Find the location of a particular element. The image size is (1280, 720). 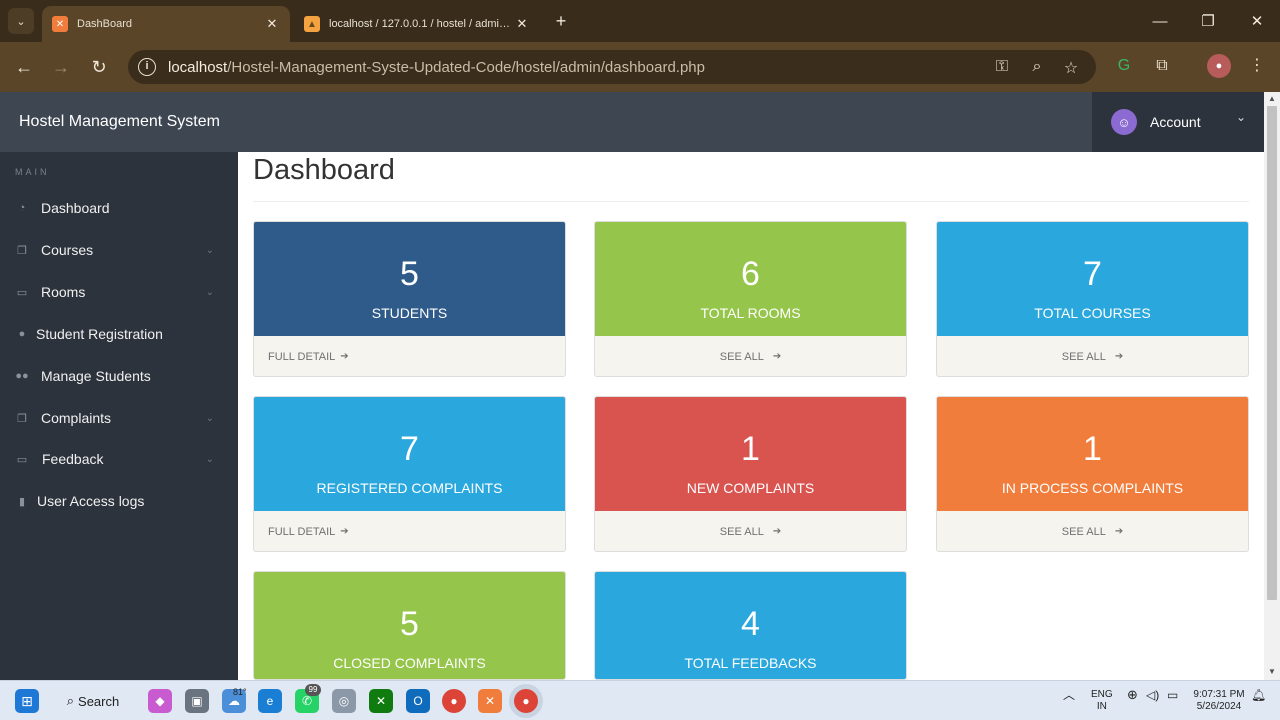

stat-card-registered-complaints: 7 REGISTERED COMPLAINTS FULL DETAIL ➔ is located at coordinates (409, 474).